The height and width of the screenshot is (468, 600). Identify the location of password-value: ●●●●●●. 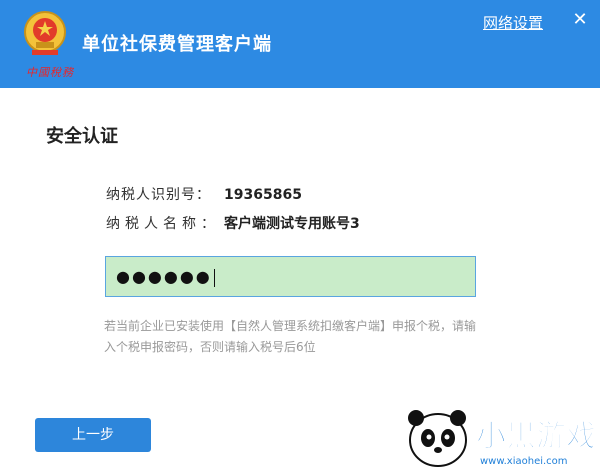
(164, 276).